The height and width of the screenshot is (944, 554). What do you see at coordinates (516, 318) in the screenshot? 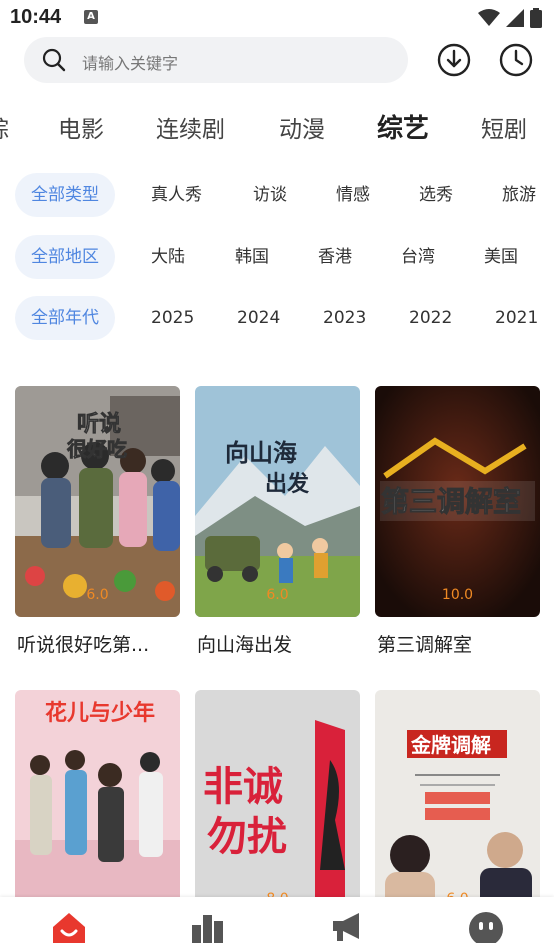
I see `filter-chip: 2021` at bounding box center [516, 318].